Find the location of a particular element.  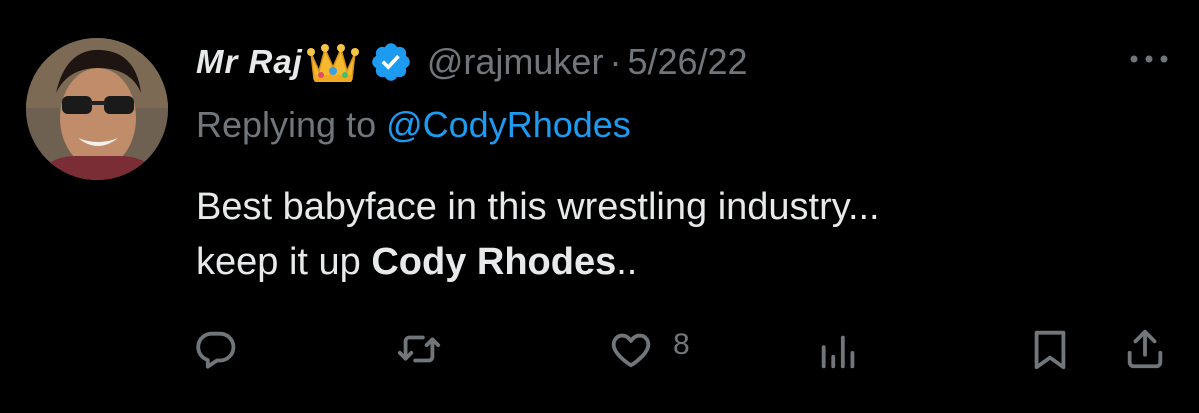

avatar is located at coordinates (97, 109).